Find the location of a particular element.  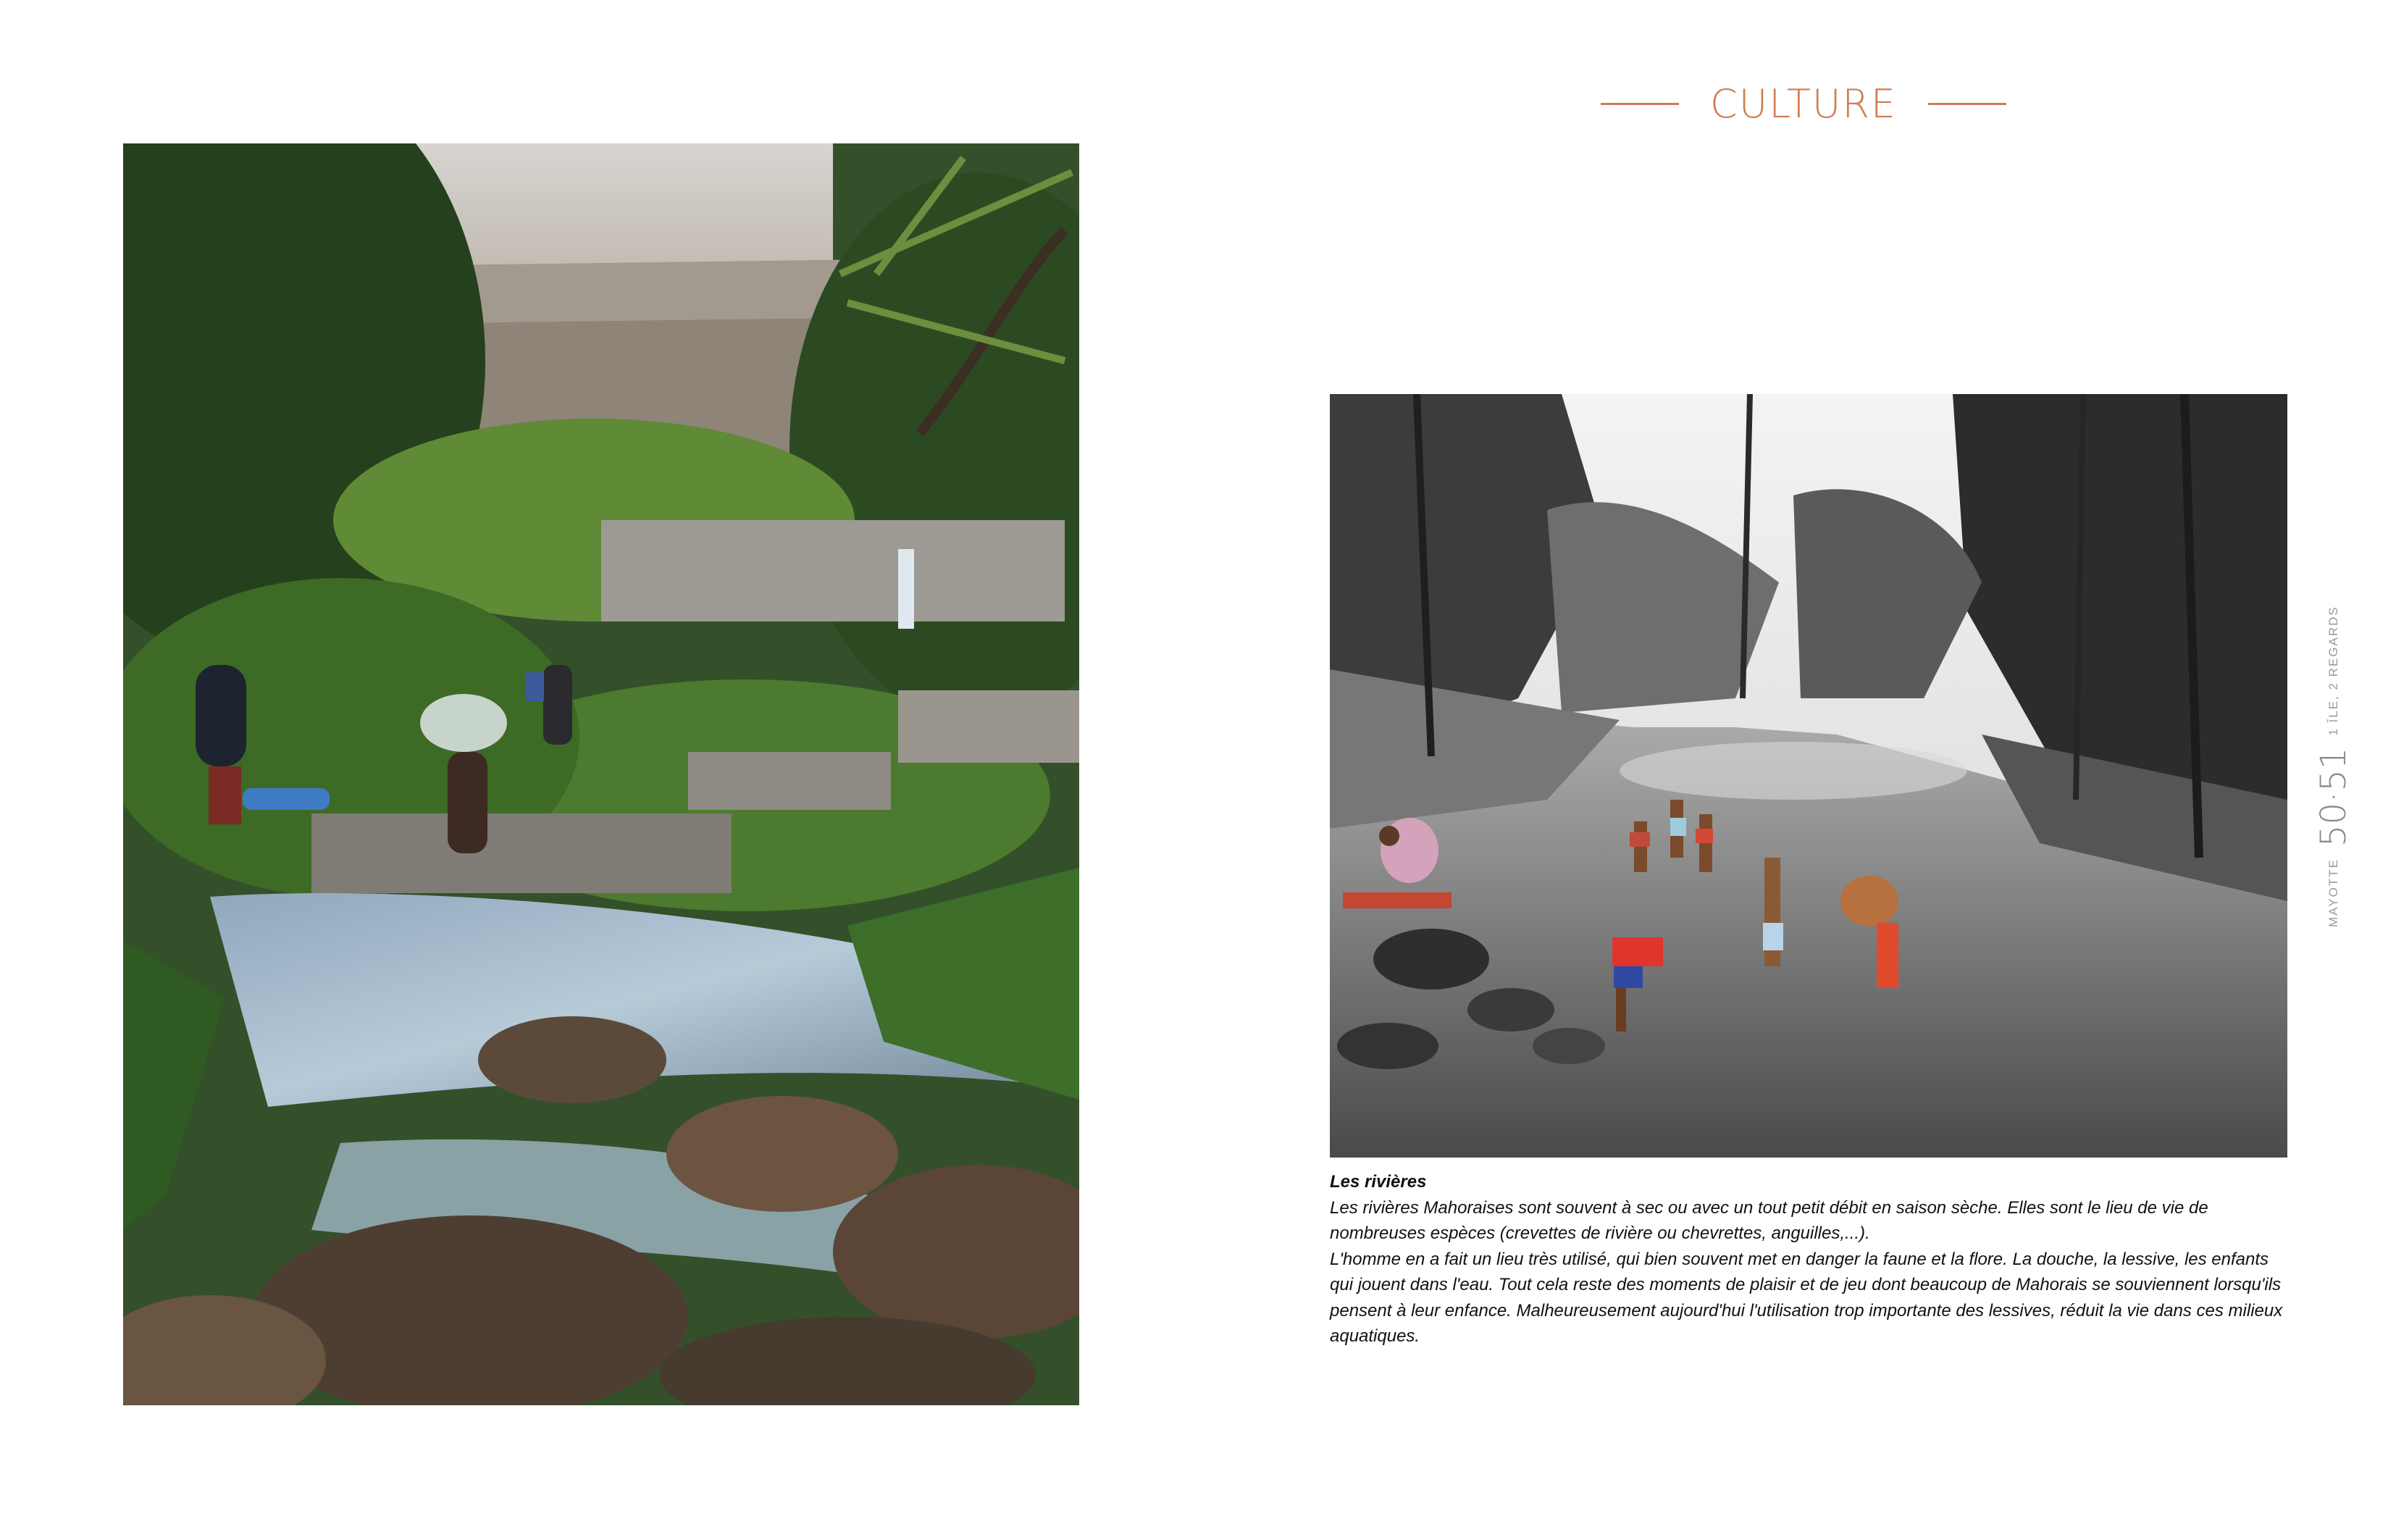

section-header: CULTURE is located at coordinates (1803, 103).